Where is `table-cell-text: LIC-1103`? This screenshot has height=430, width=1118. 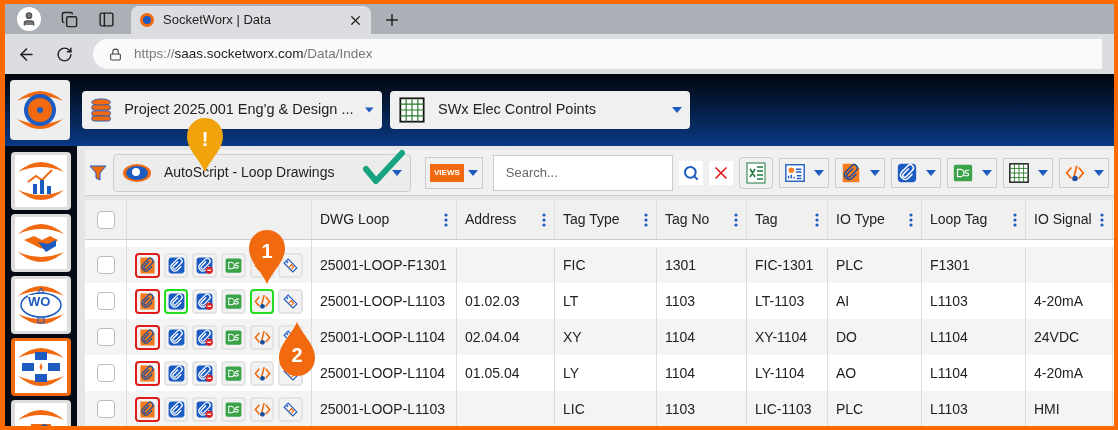
table-cell-text: LIC-1103 is located at coordinates (783, 409).